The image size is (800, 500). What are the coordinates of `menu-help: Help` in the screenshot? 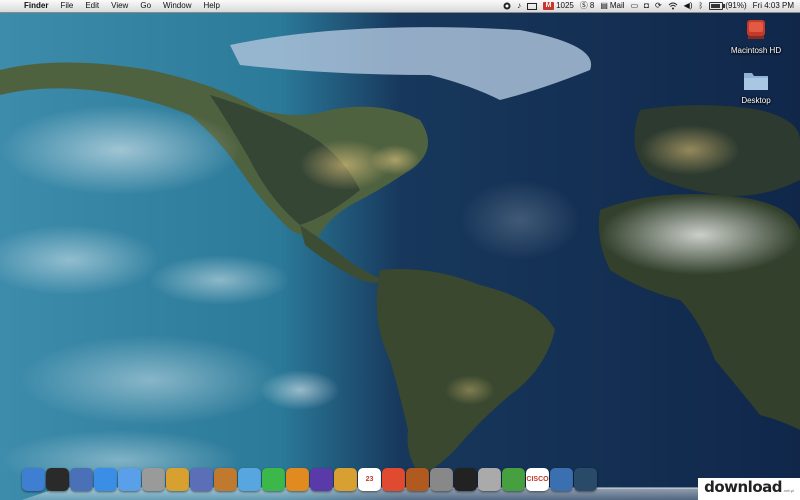 It's located at (211, 6).